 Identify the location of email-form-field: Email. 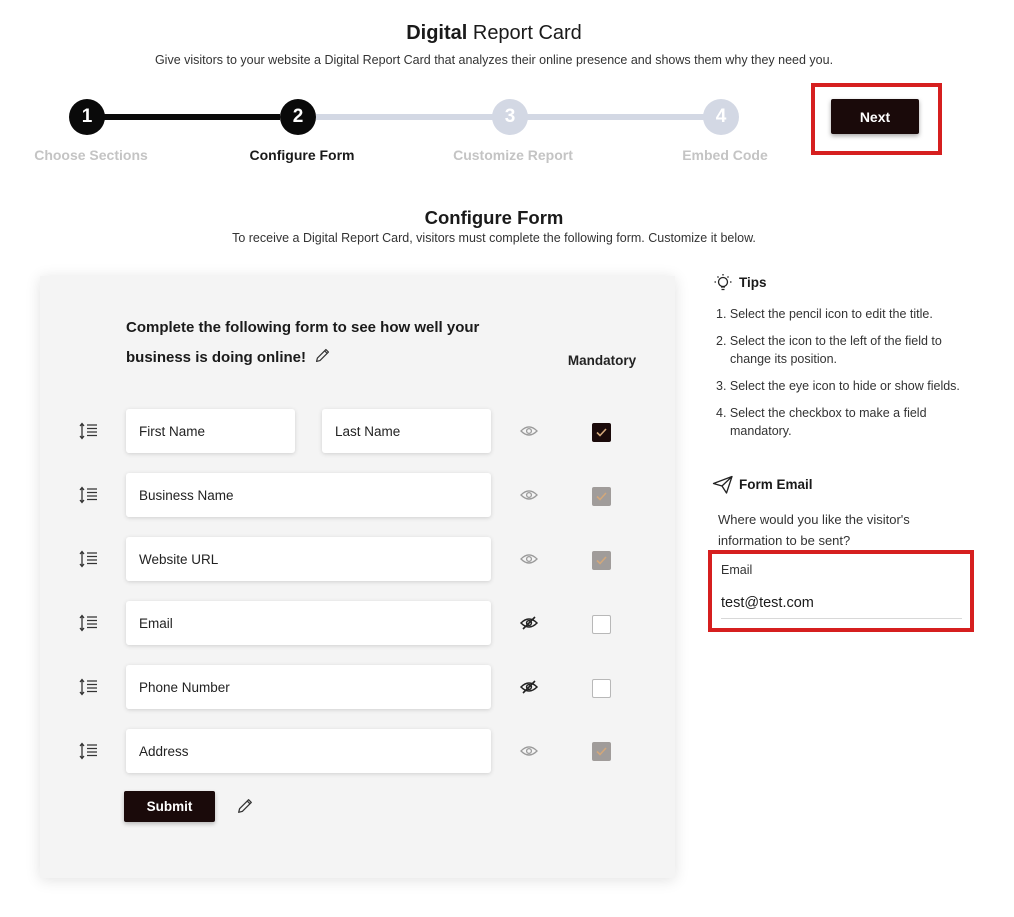
(308, 623).